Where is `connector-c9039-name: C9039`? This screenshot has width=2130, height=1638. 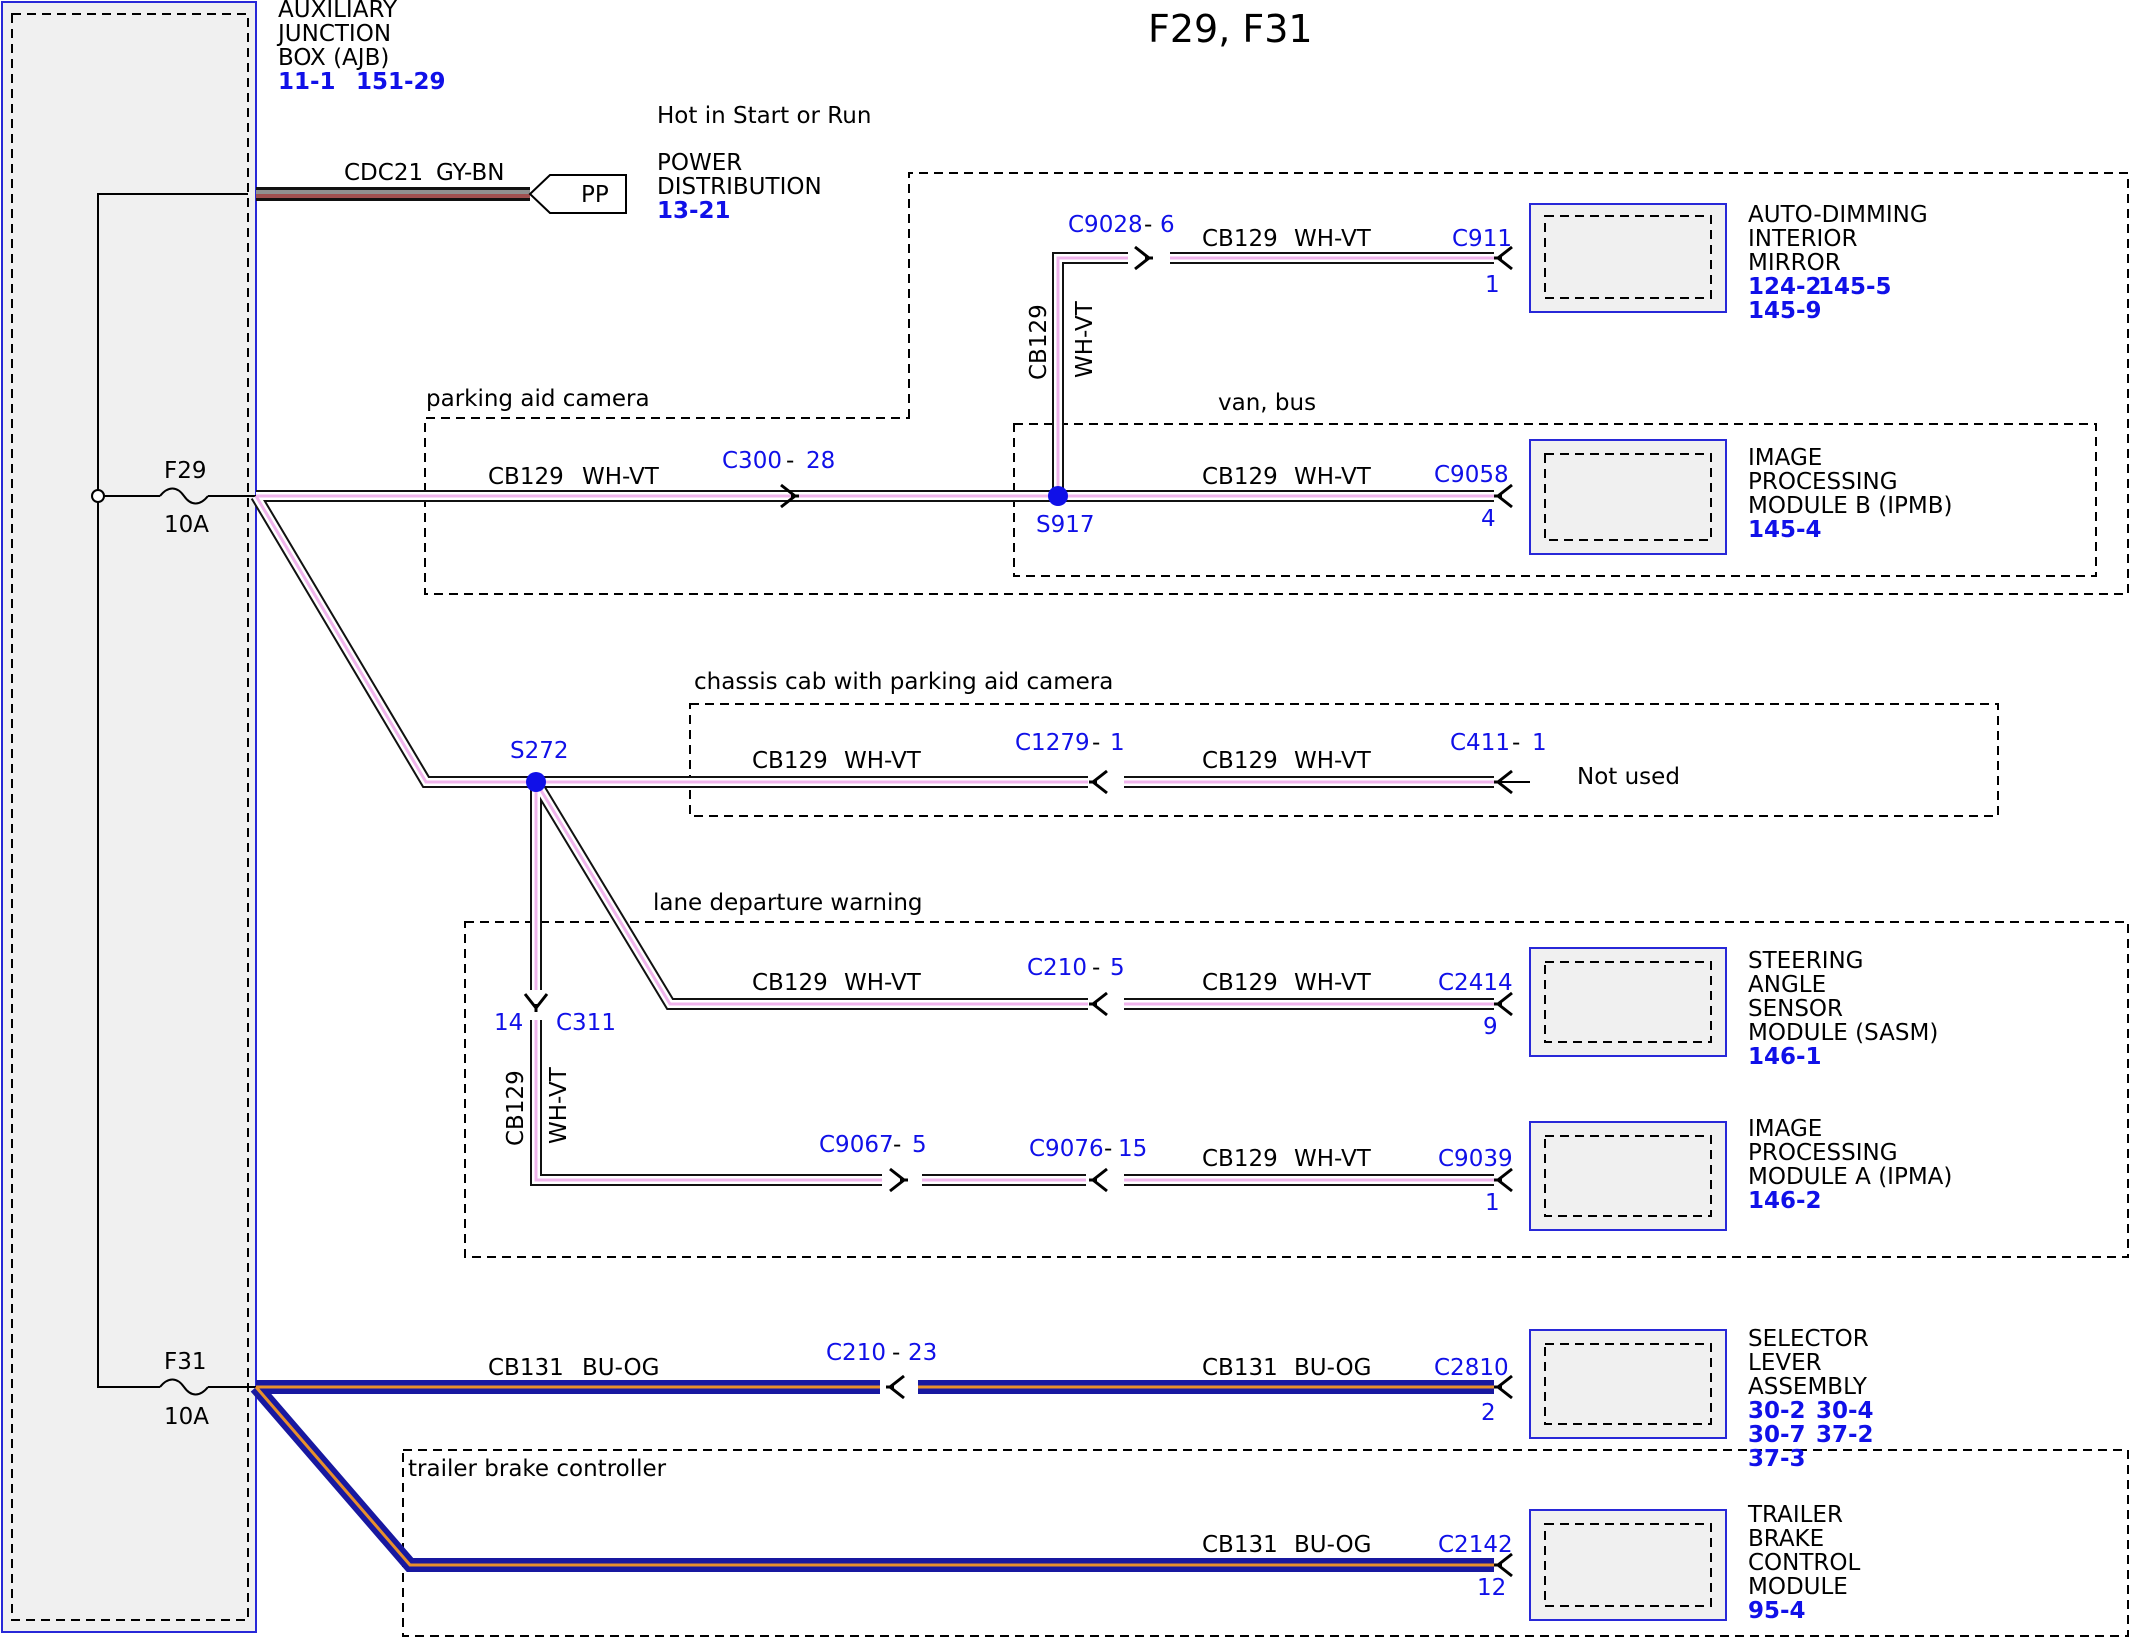
connector-c9039-name: C9039 is located at coordinates (1475, 1159).